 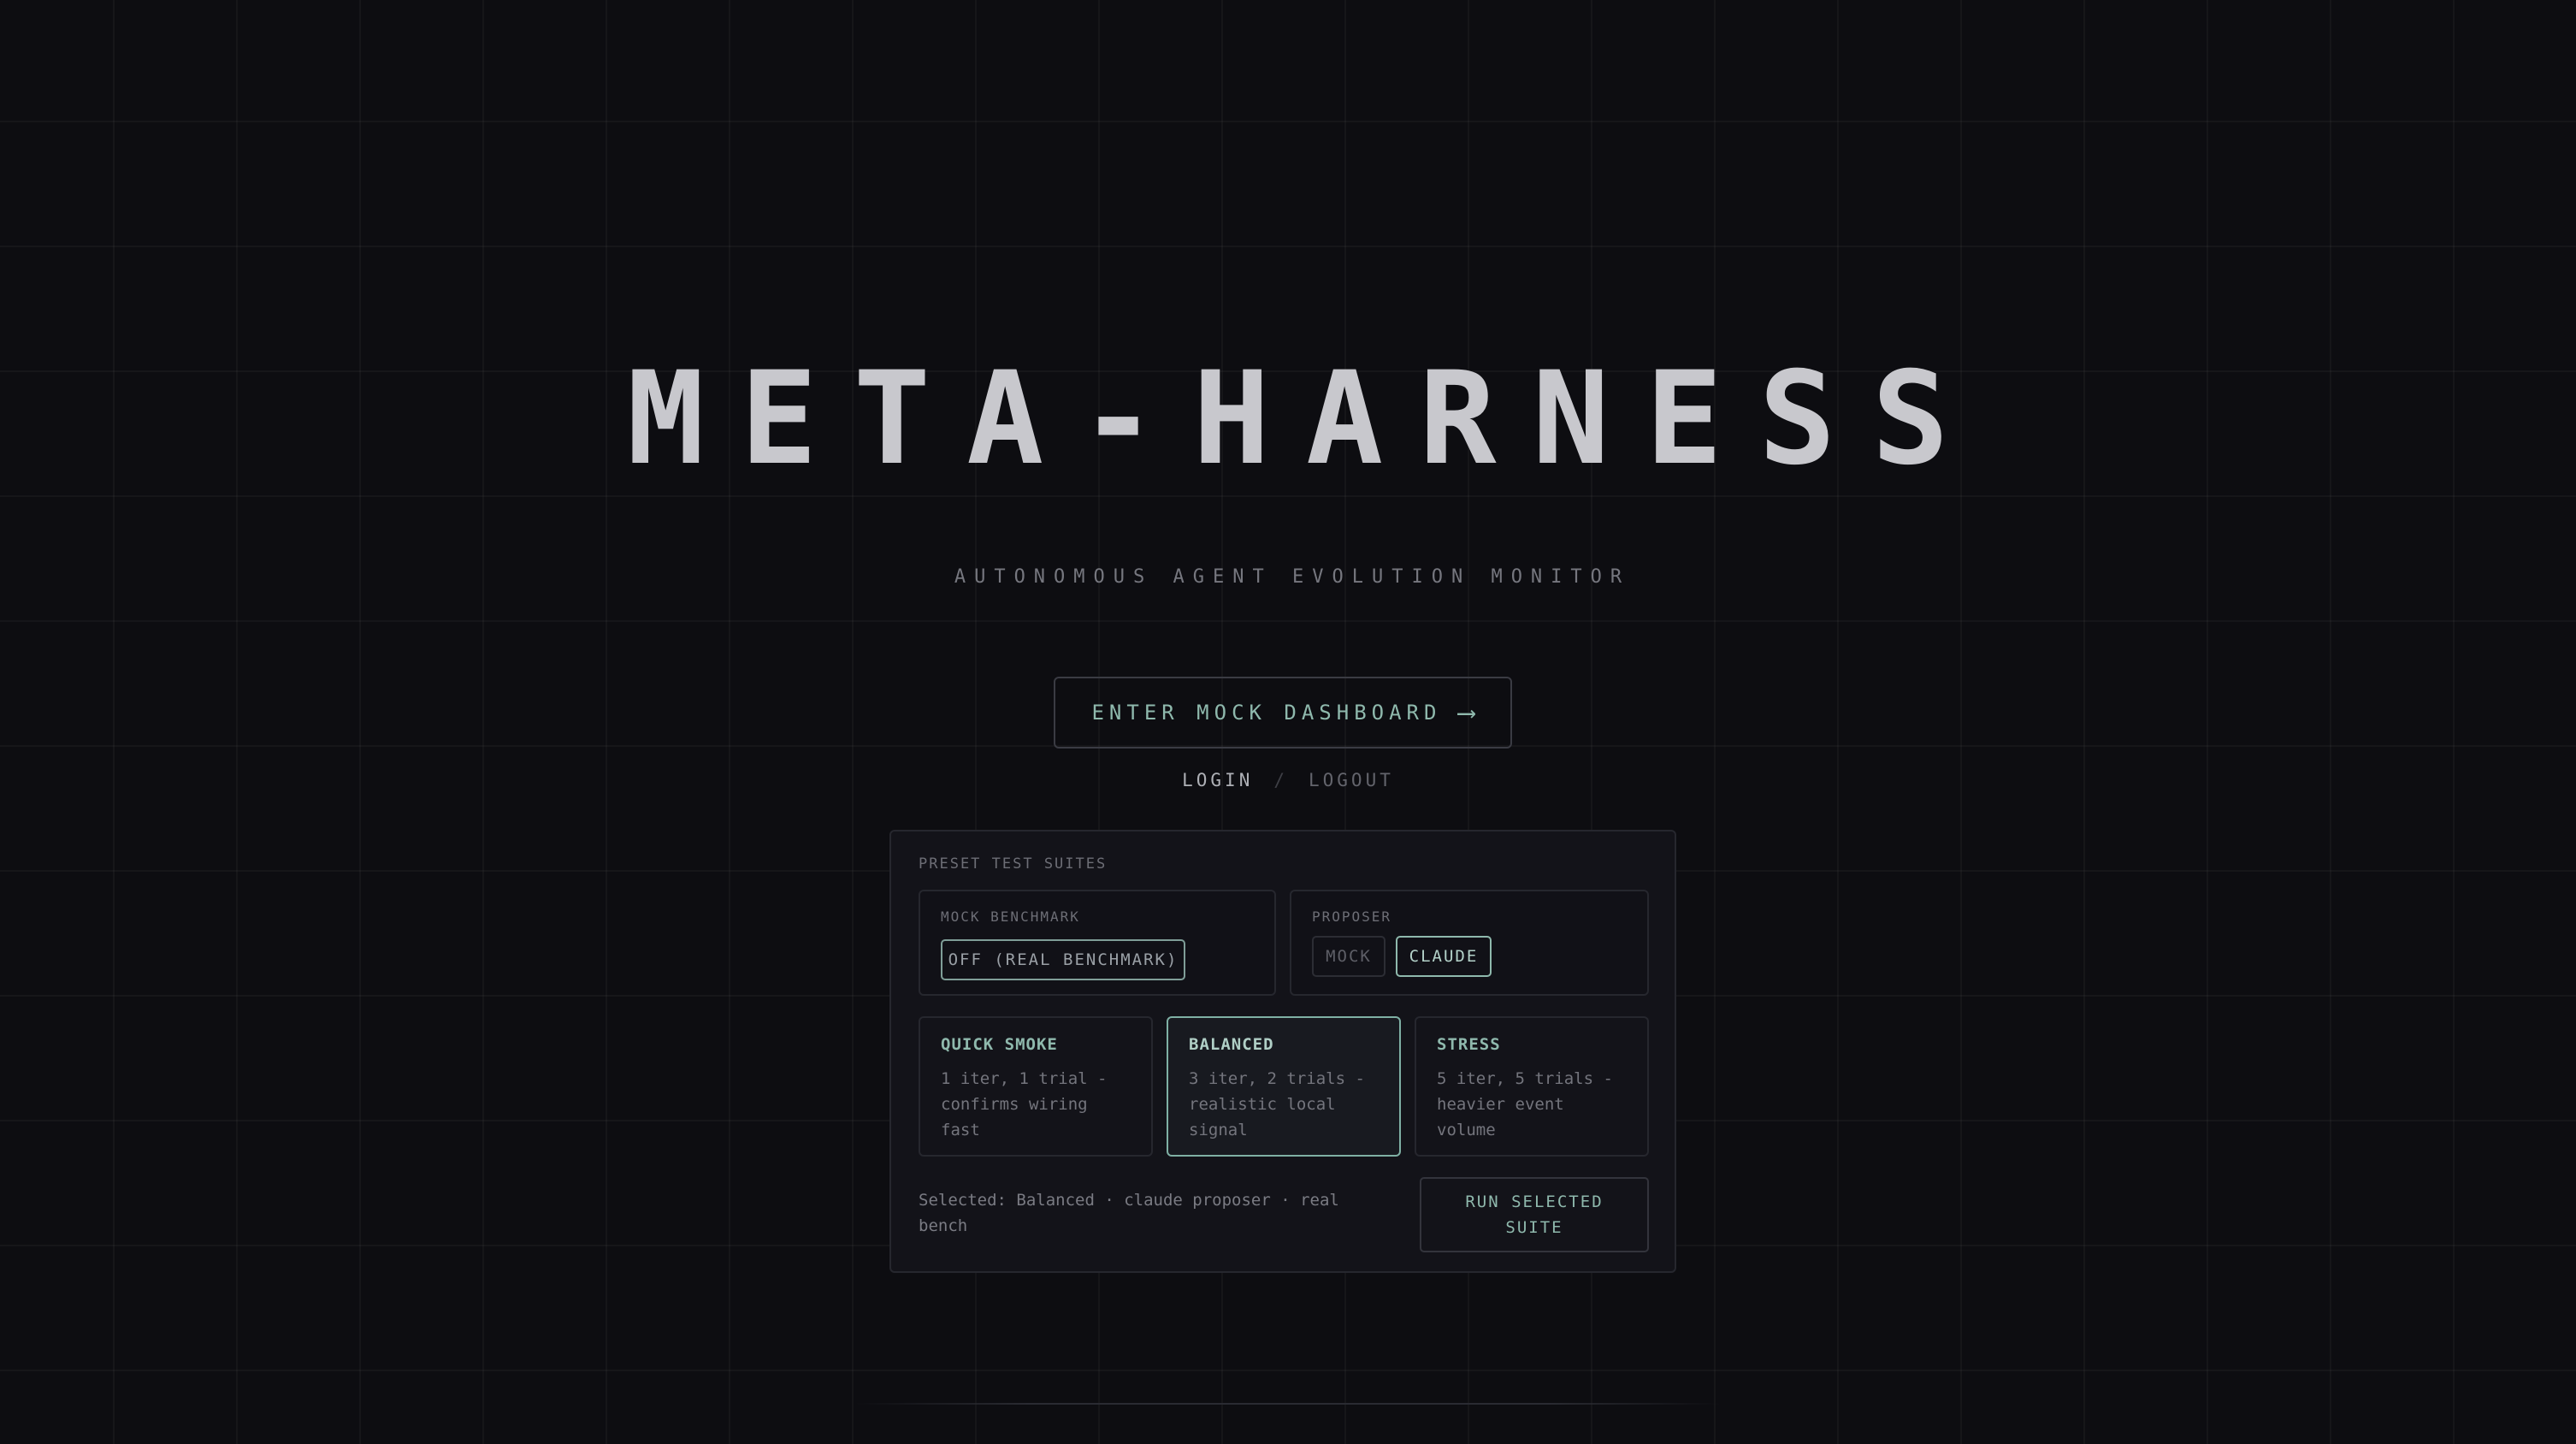 I want to click on panel-title: PRESET TEST SUITES, so click(x=1013, y=864).